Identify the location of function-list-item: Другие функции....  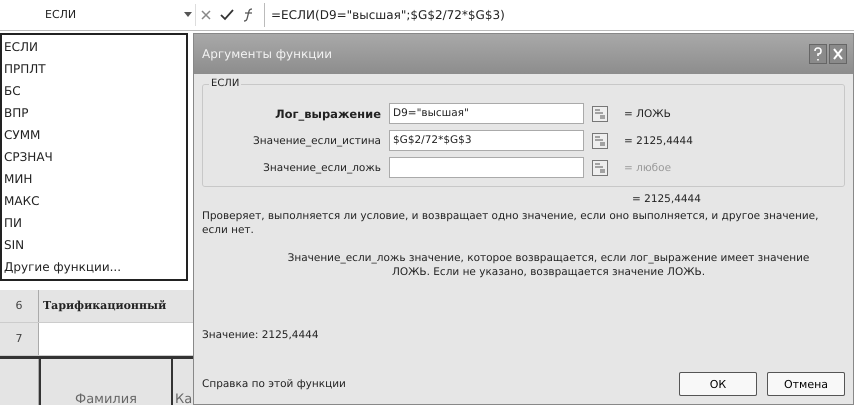
(94, 267).